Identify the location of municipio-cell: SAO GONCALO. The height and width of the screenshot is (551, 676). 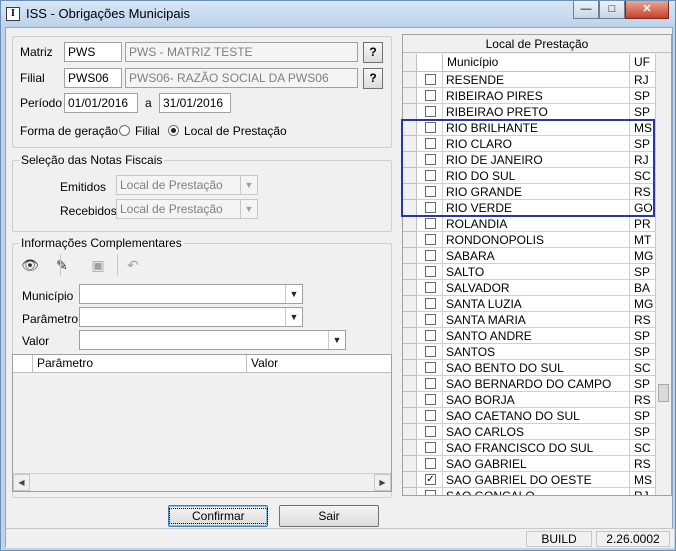
(536, 491).